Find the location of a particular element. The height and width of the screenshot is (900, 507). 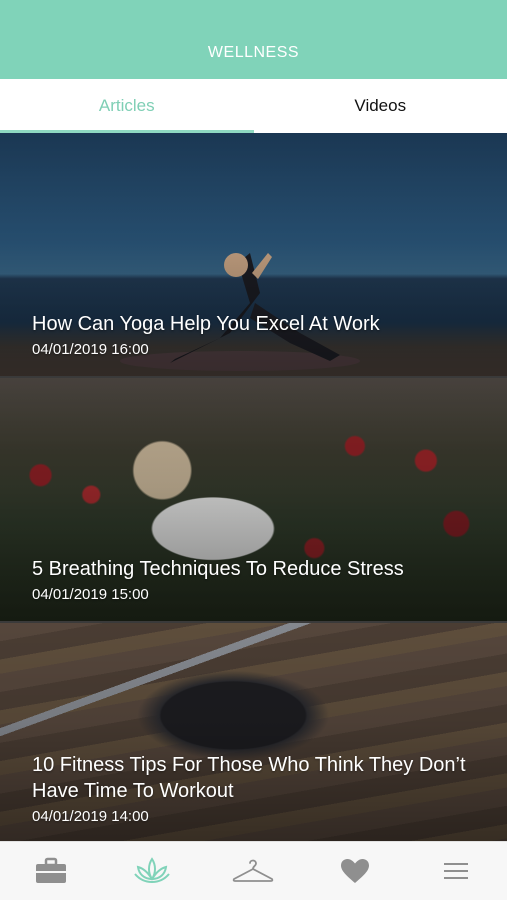

hanger-icon is located at coordinates (253, 870).